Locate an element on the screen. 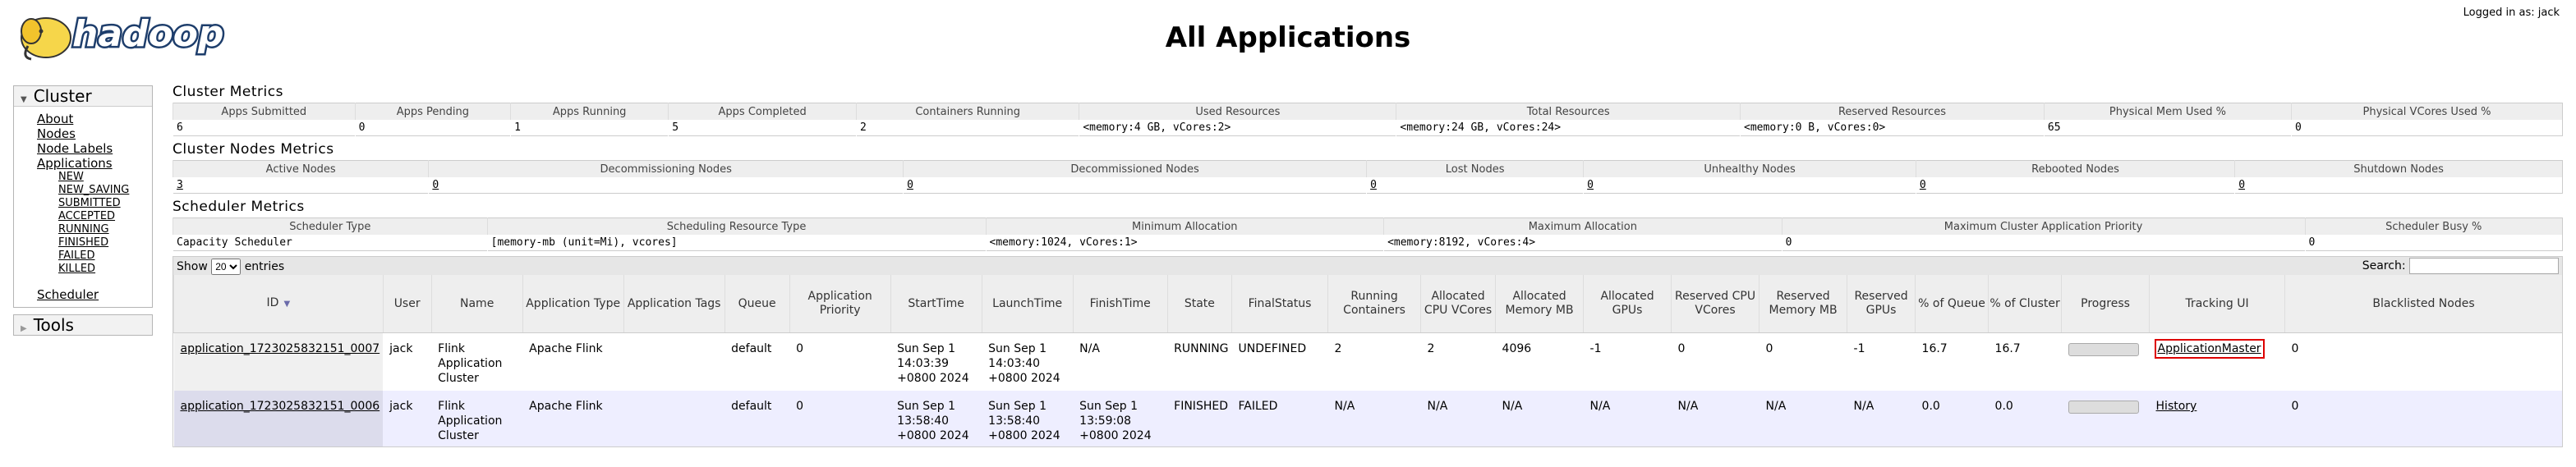 The height and width of the screenshot is (467, 2576). state-link-new-saving: NEW_SAVING is located at coordinates (105, 190).